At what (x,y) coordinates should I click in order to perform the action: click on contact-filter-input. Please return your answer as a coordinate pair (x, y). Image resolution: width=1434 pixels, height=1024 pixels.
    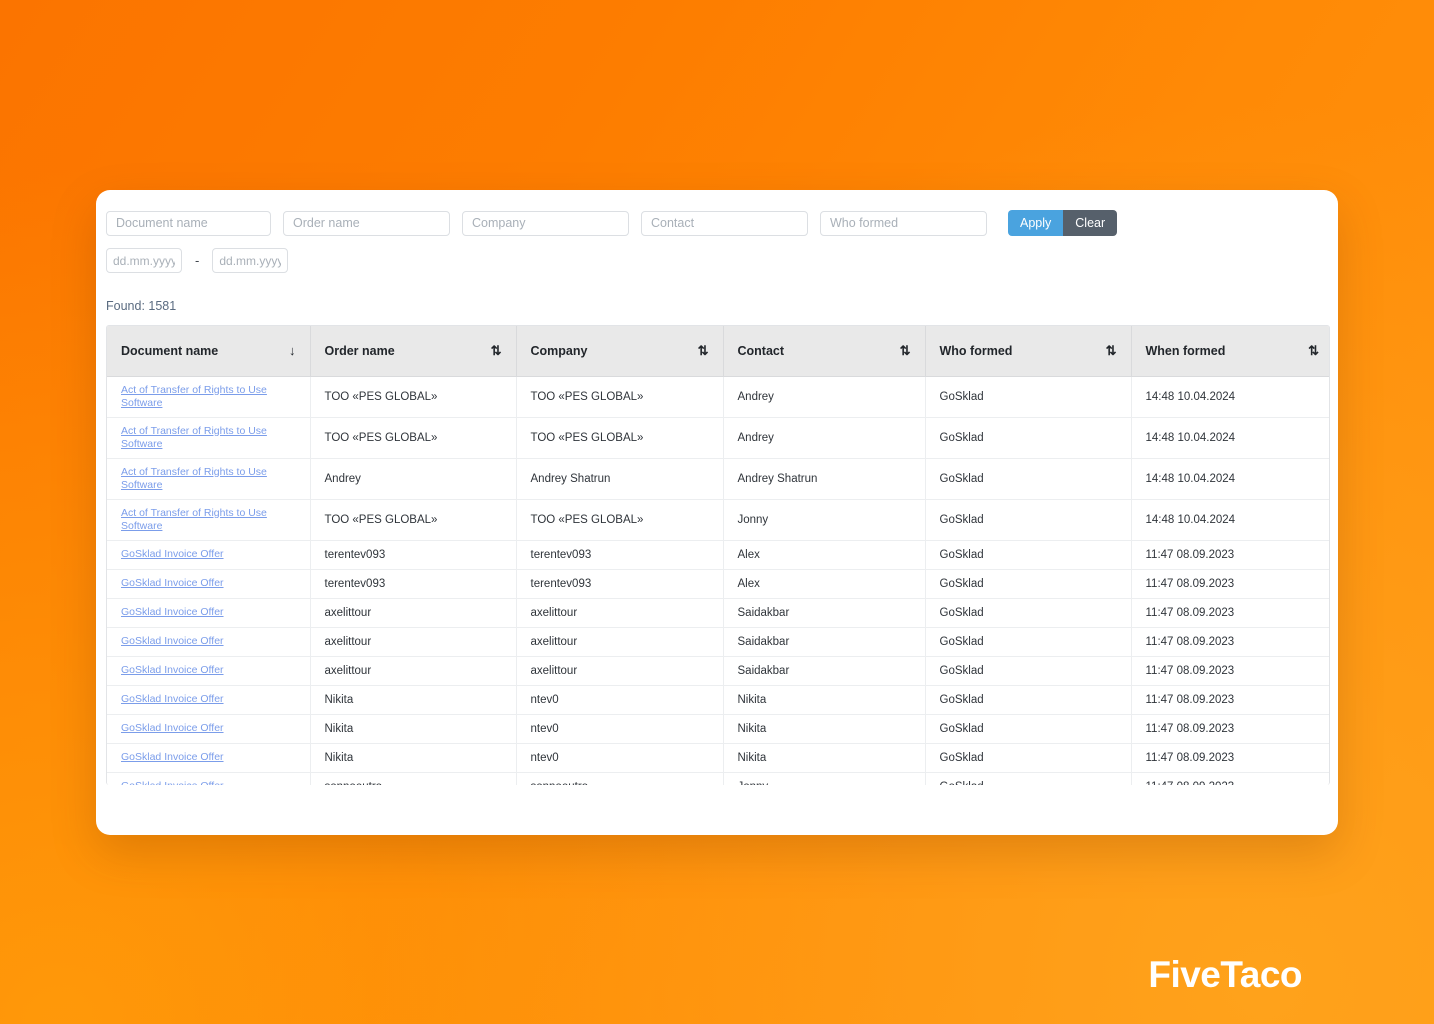
    Looking at the image, I should click on (724, 223).